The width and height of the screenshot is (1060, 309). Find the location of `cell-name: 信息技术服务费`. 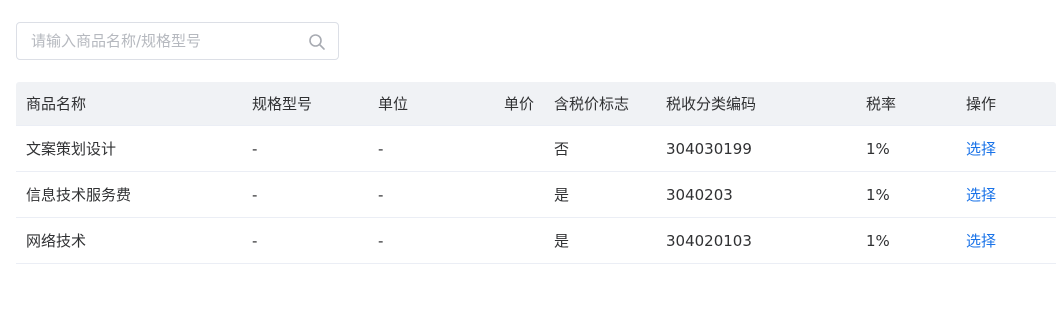

cell-name: 信息技术服务费 is located at coordinates (79, 195).